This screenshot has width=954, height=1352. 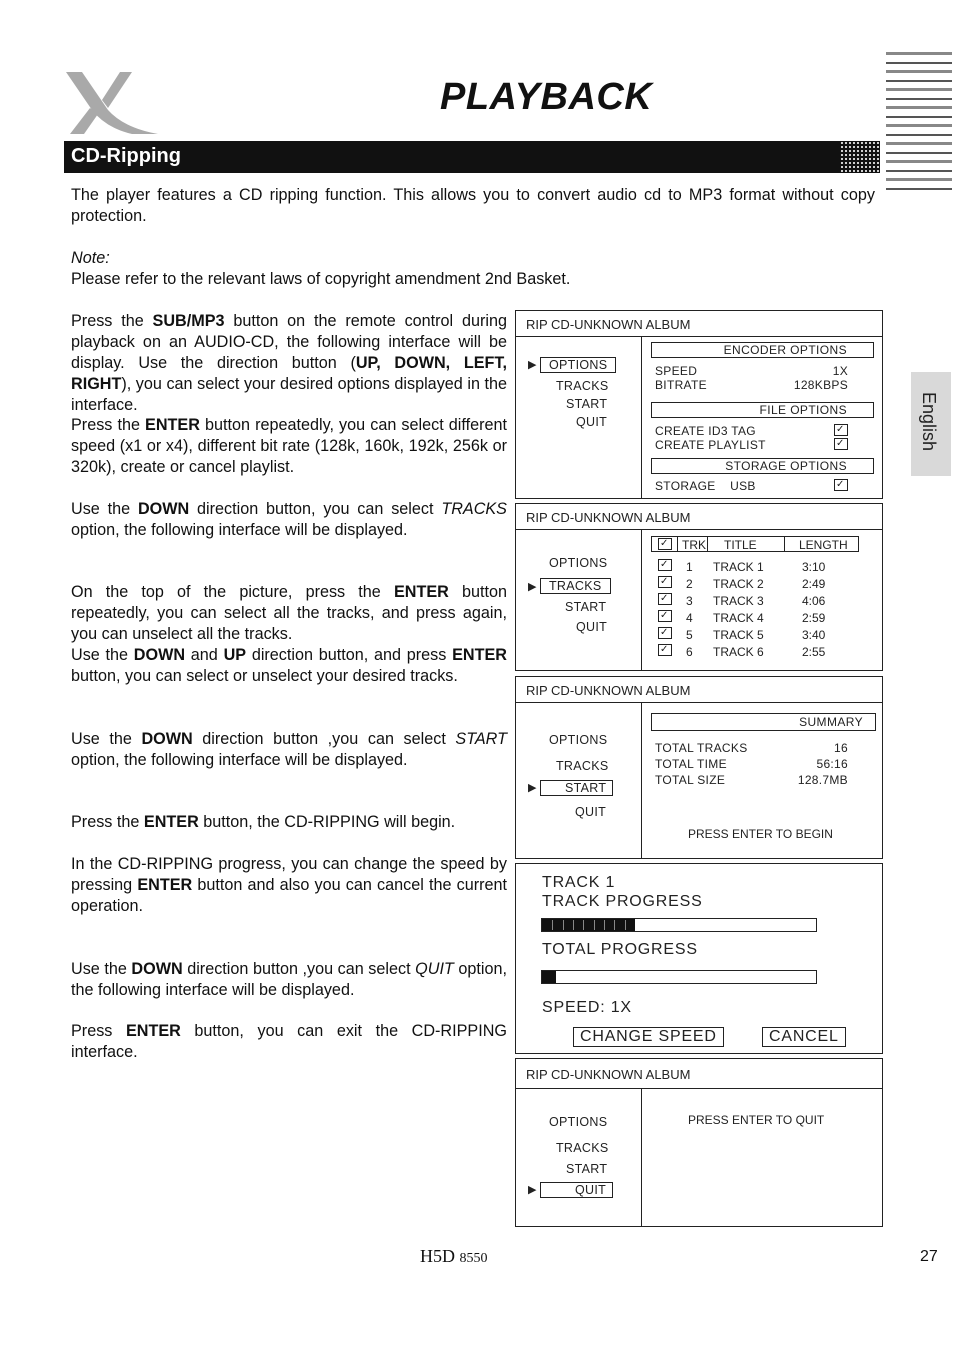 I want to click on note-label: Note:, so click(x=90, y=258).